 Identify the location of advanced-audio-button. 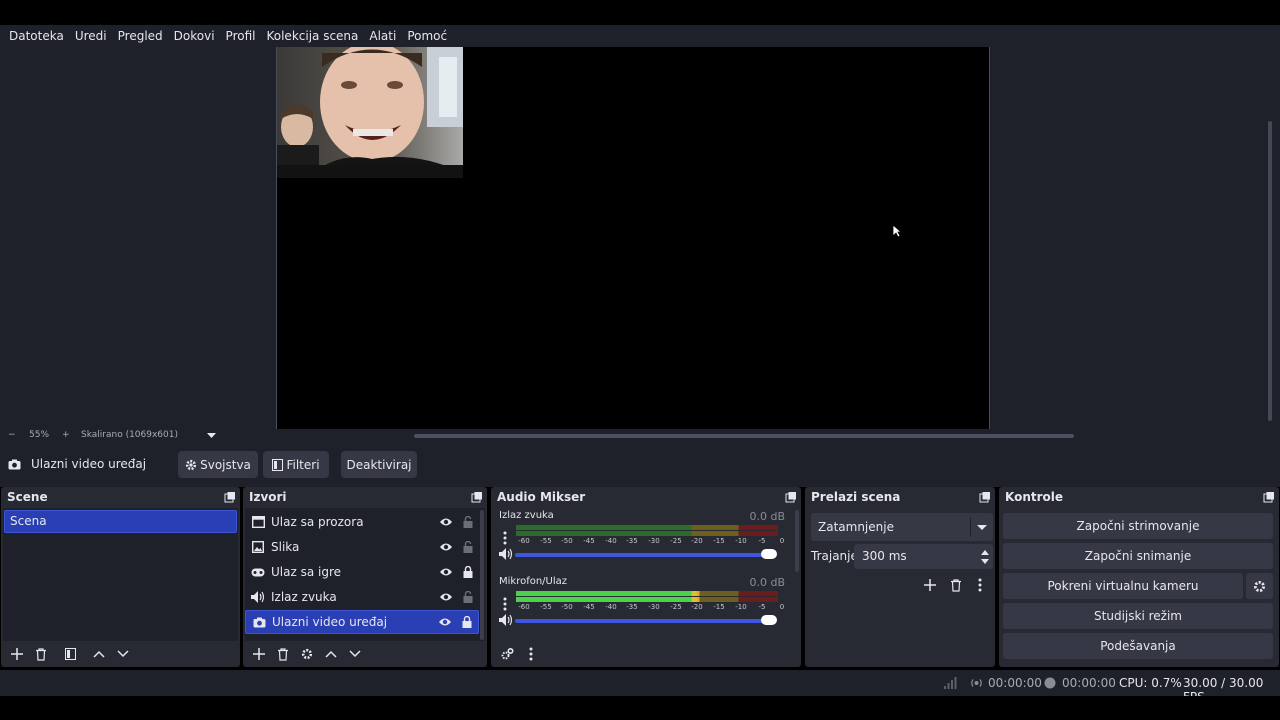
(507, 654).